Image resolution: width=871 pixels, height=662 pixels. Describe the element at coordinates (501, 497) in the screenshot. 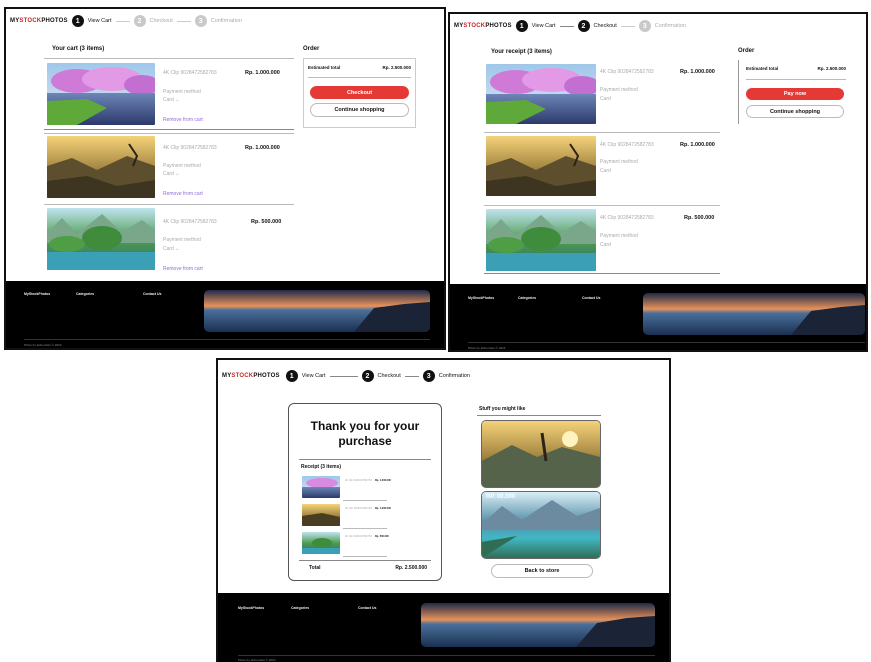

I see `suggested-price: RP. 00.000` at that location.